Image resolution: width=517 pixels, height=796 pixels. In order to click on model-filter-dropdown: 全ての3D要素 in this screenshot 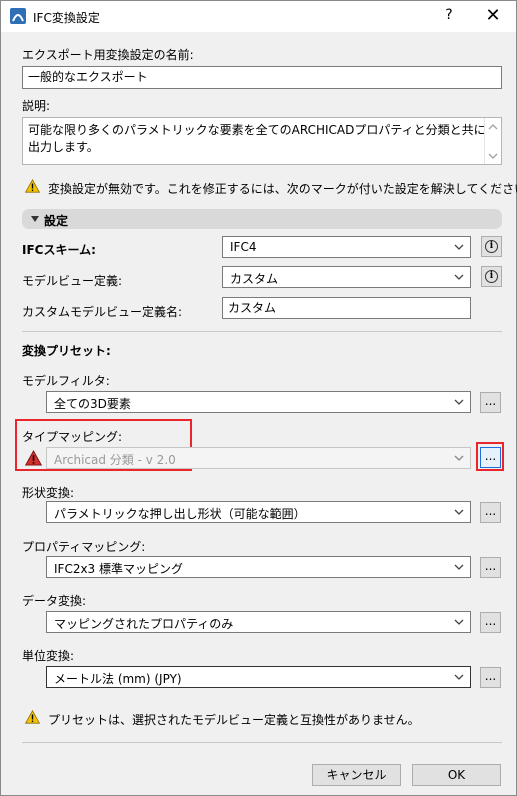, I will do `click(258, 402)`.